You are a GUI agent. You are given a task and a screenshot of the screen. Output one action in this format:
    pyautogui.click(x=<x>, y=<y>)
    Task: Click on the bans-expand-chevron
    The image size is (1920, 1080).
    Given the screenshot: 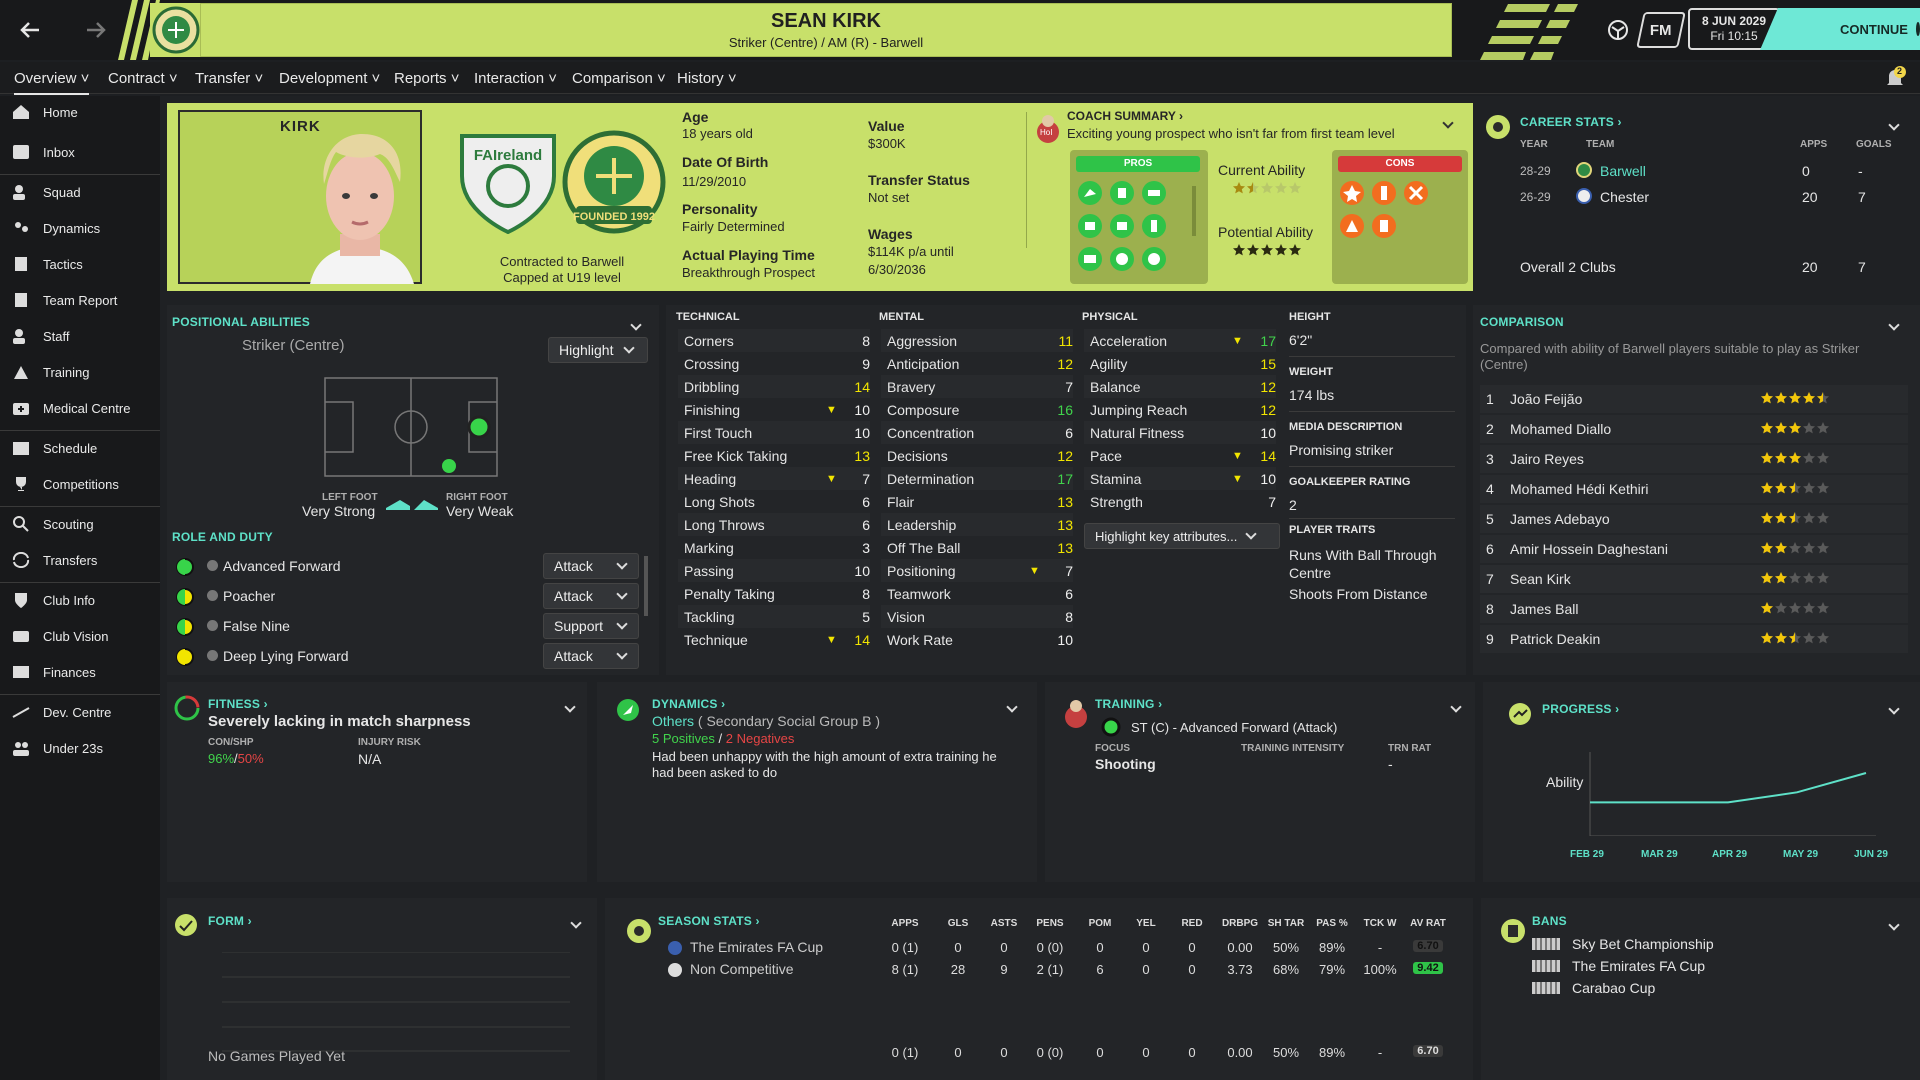 What is the action you would take?
    pyautogui.click(x=1894, y=924)
    